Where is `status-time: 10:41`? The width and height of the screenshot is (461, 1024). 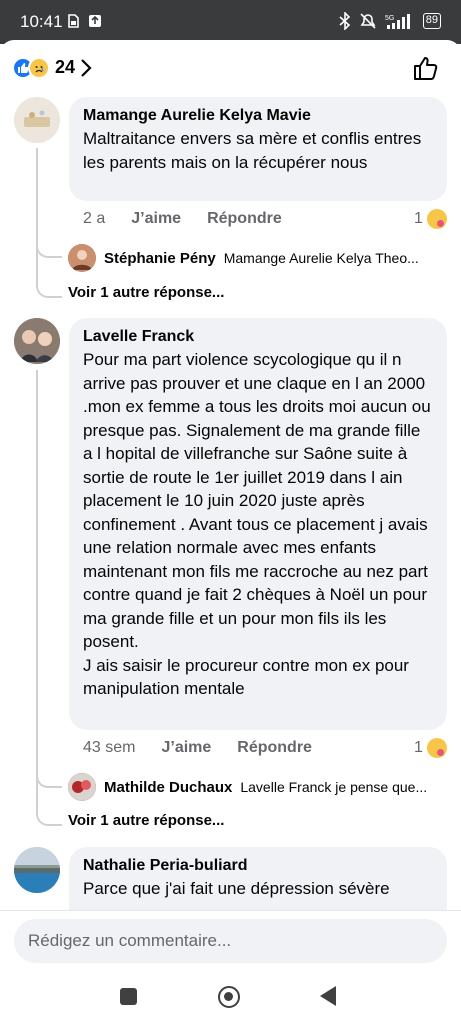
status-time: 10:41 is located at coordinates (41, 21).